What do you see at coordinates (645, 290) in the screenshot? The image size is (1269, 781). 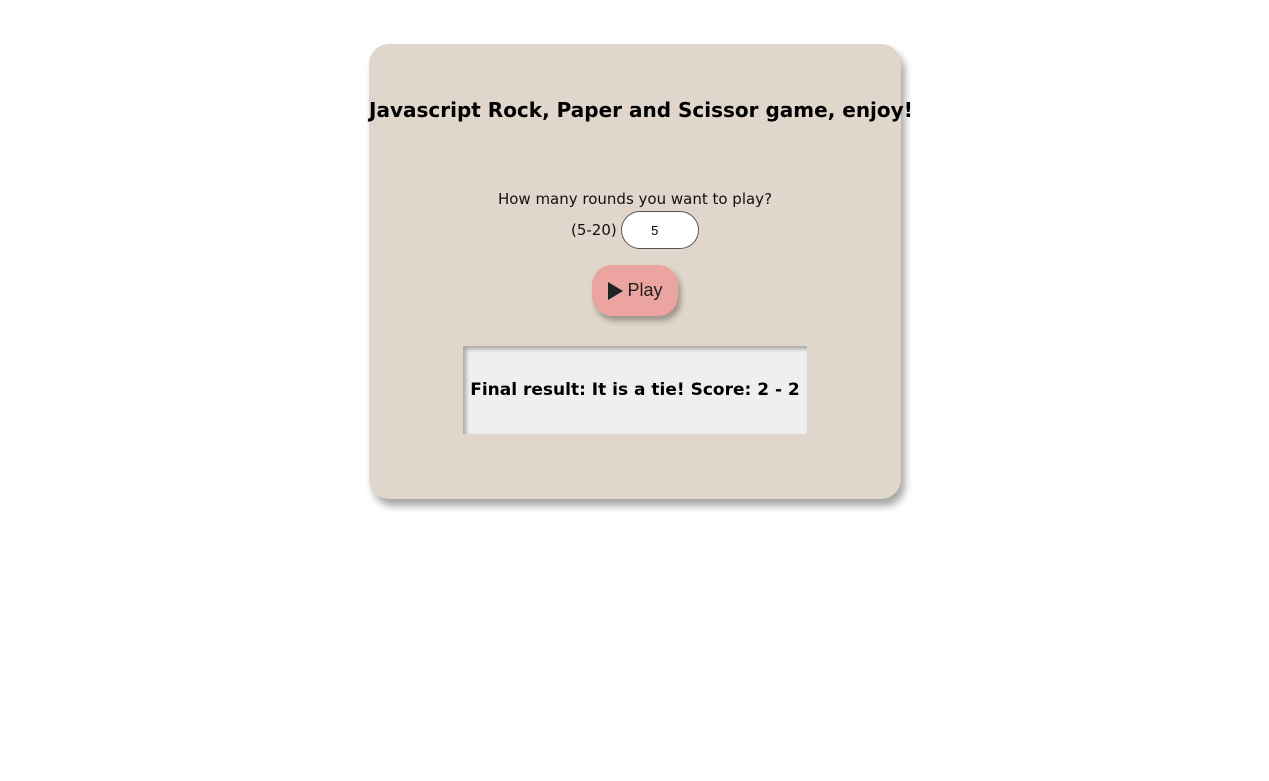 I see `play-button-label: Play` at bounding box center [645, 290].